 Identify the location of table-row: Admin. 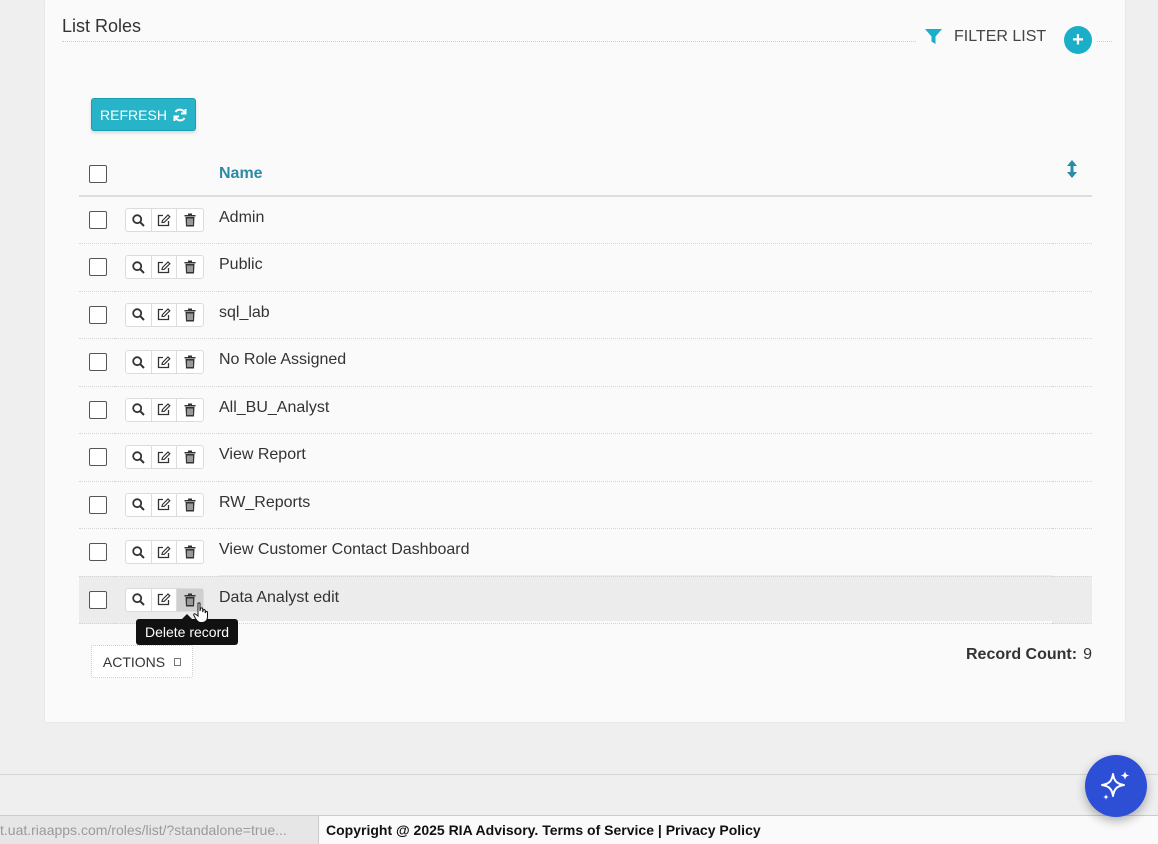
(585, 220).